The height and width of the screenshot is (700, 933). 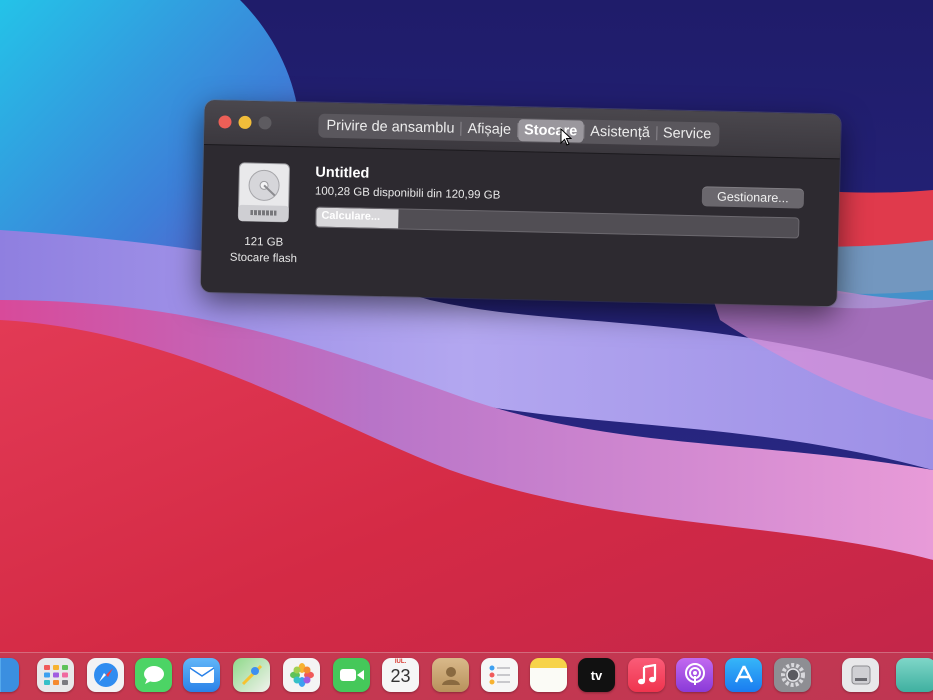 I want to click on apple-tv-icon: tv, so click(x=596, y=675).